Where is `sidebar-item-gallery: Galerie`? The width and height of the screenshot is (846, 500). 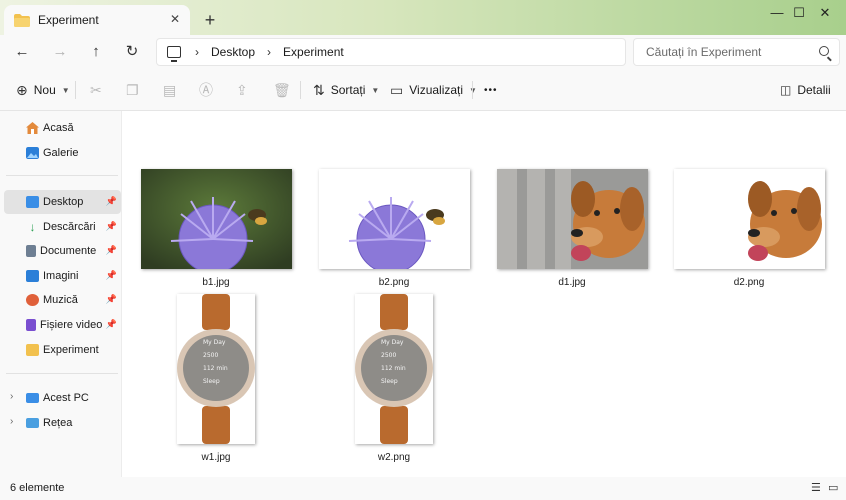 sidebar-item-gallery: Galerie is located at coordinates (62, 153).